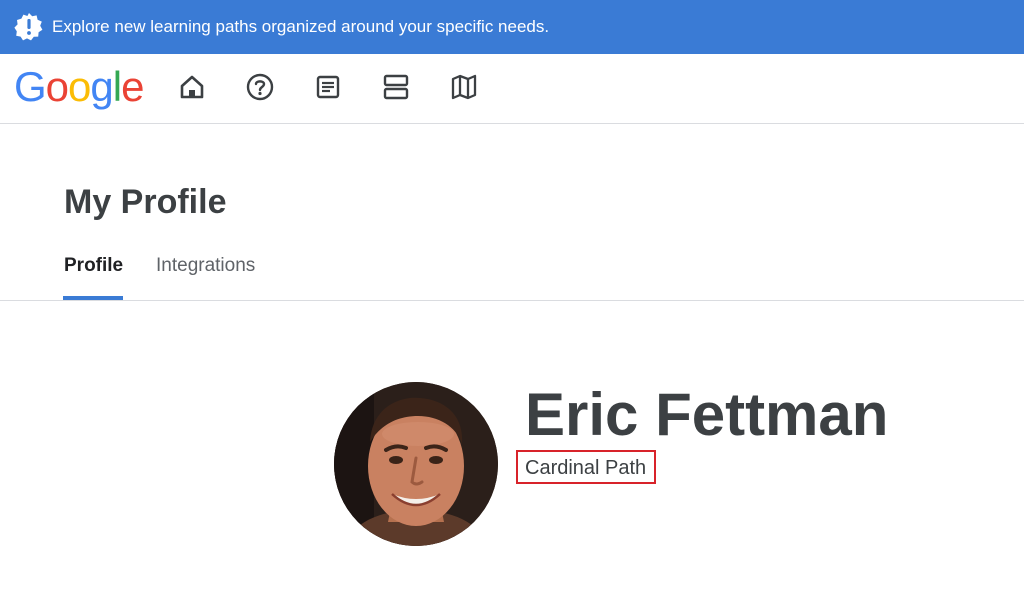 This screenshot has width=1024, height=595. What do you see at coordinates (93, 266) in the screenshot?
I see `tab-profile: Profile` at bounding box center [93, 266].